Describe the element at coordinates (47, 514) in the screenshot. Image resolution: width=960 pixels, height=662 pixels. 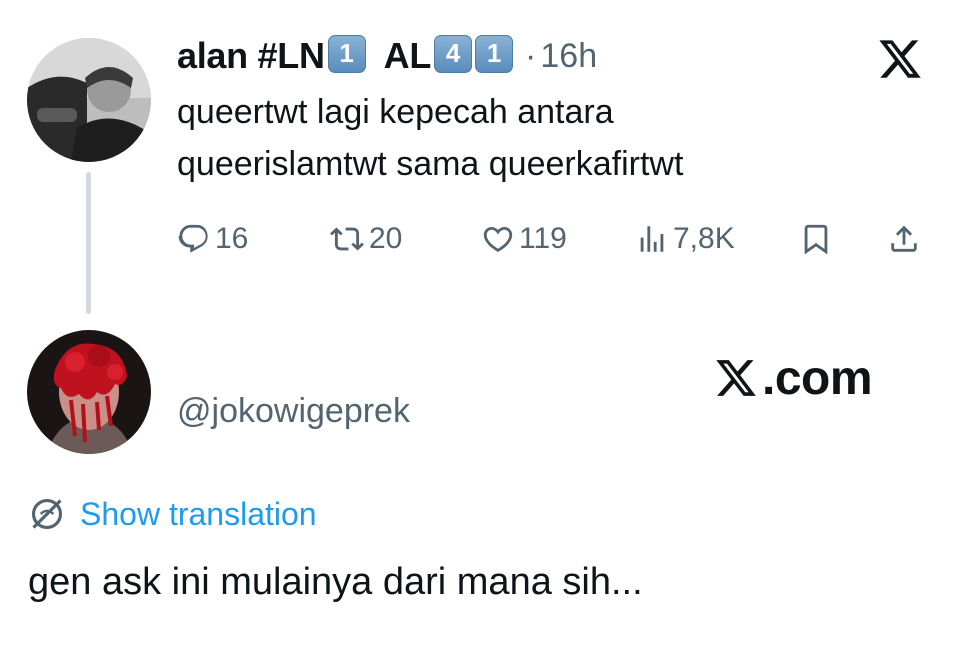
I see `translate-icon` at that location.